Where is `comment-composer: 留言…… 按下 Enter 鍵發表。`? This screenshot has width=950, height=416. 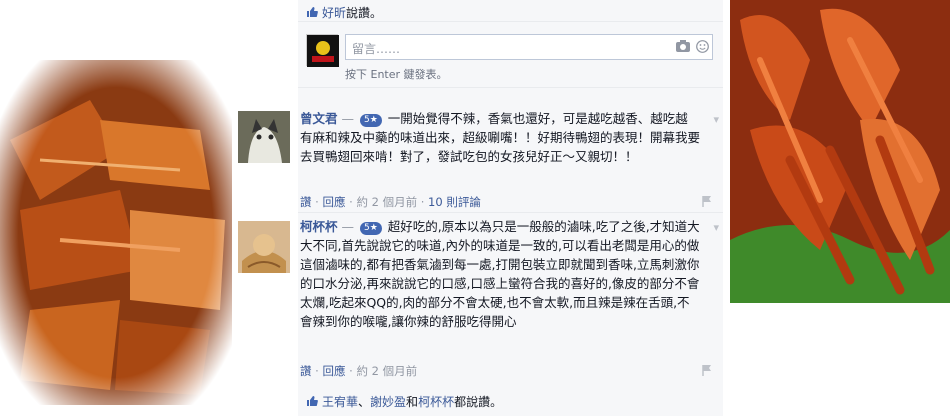 comment-composer: 留言…… 按下 Enter 鍵發表。 is located at coordinates (510, 57).